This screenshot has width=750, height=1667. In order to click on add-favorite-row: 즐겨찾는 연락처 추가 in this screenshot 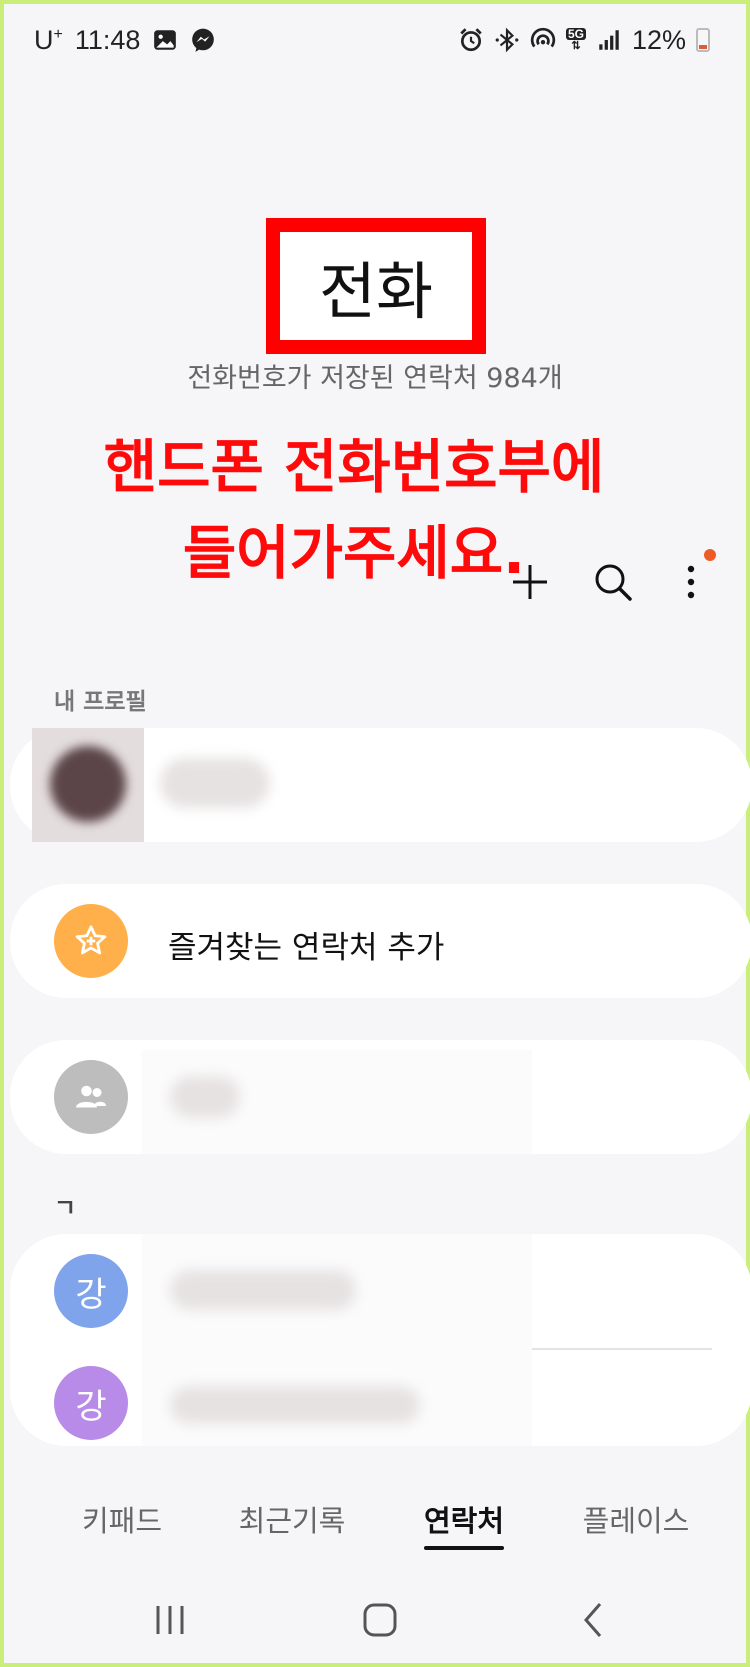, I will do `click(380, 941)`.